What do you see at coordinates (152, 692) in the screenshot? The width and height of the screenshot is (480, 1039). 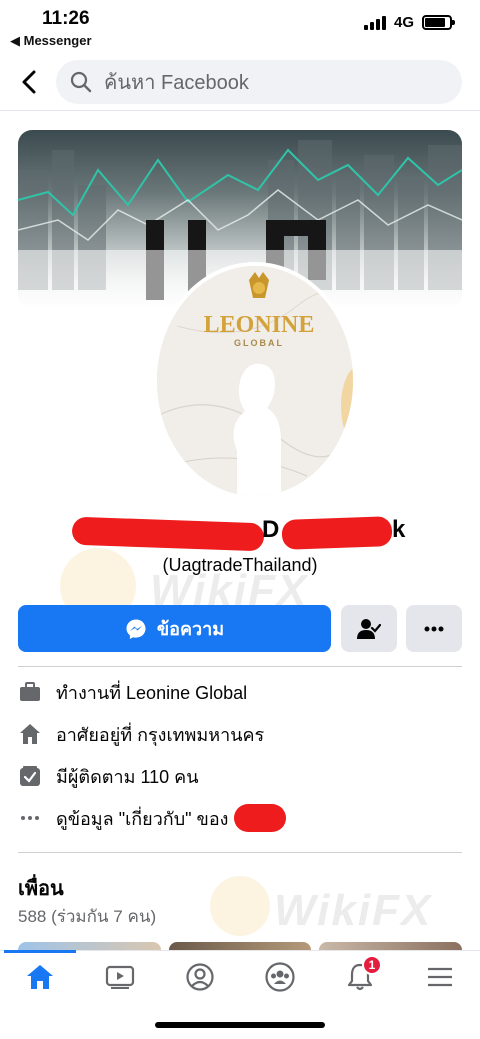 I see `work-text: ทำงานที่ Leonine Global` at bounding box center [152, 692].